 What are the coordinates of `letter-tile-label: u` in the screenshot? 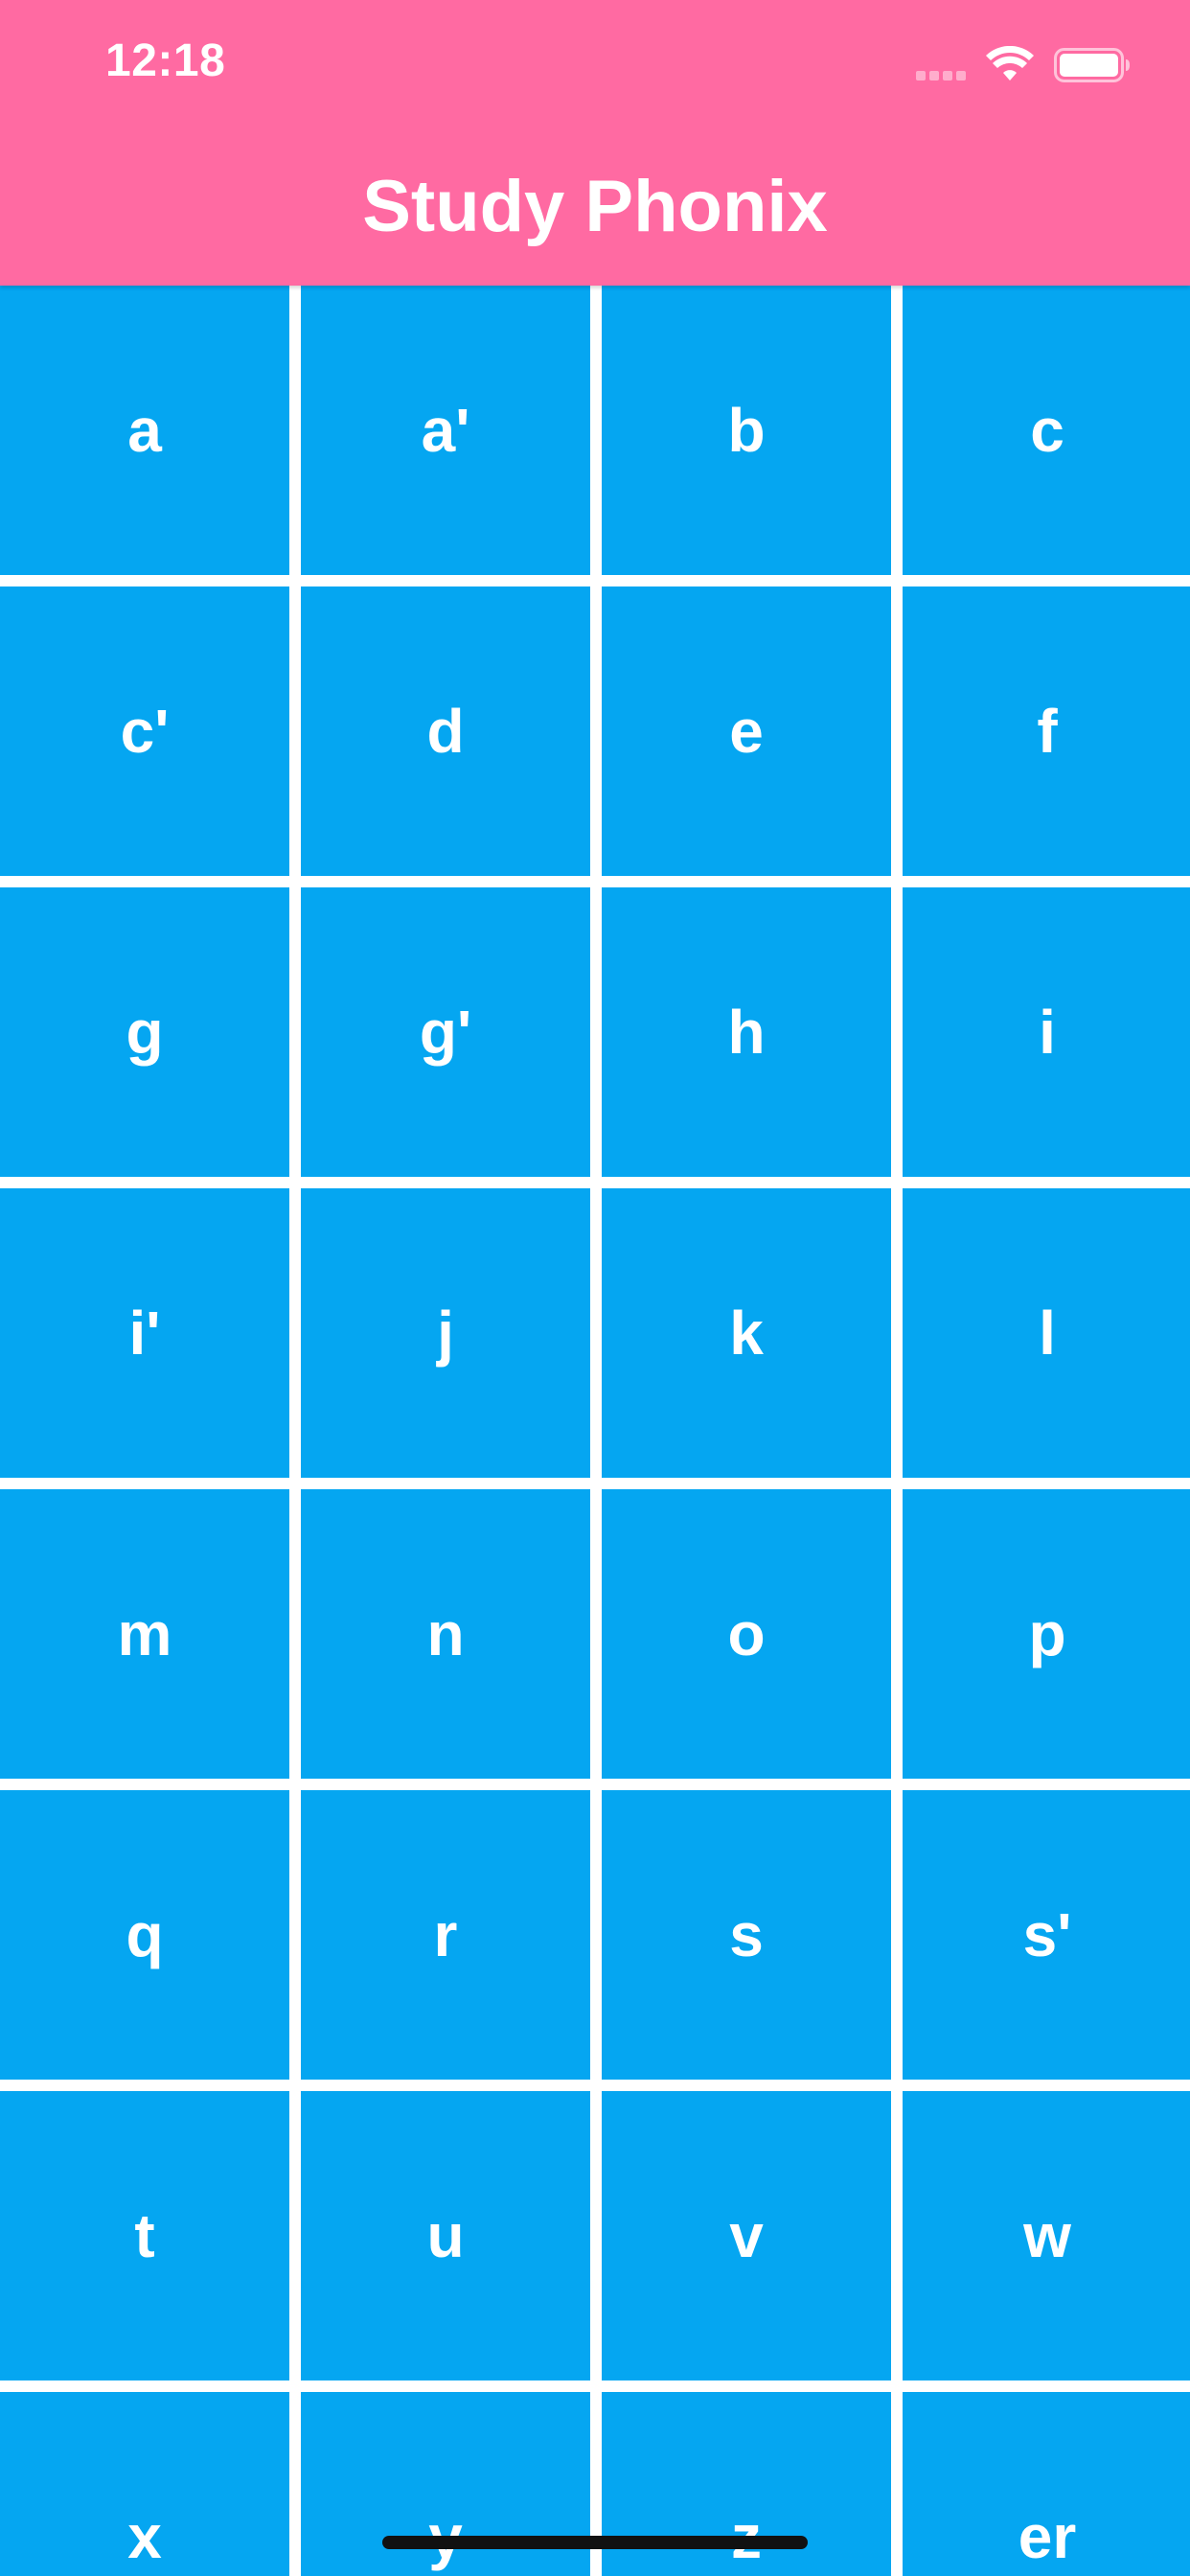 It's located at (445, 2235).